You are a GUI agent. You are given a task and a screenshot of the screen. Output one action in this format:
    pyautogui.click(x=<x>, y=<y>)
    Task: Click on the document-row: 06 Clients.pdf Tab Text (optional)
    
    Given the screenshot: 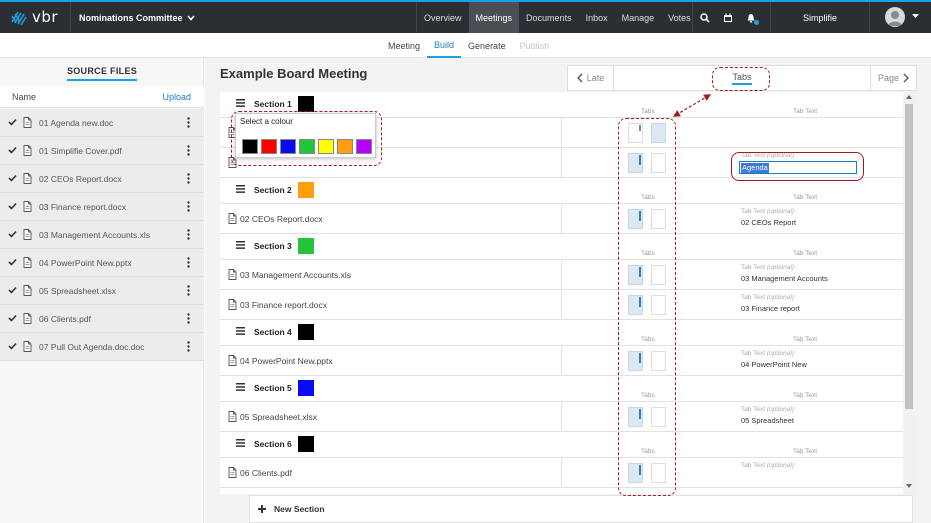 What is the action you would take?
    pyautogui.click(x=561, y=473)
    